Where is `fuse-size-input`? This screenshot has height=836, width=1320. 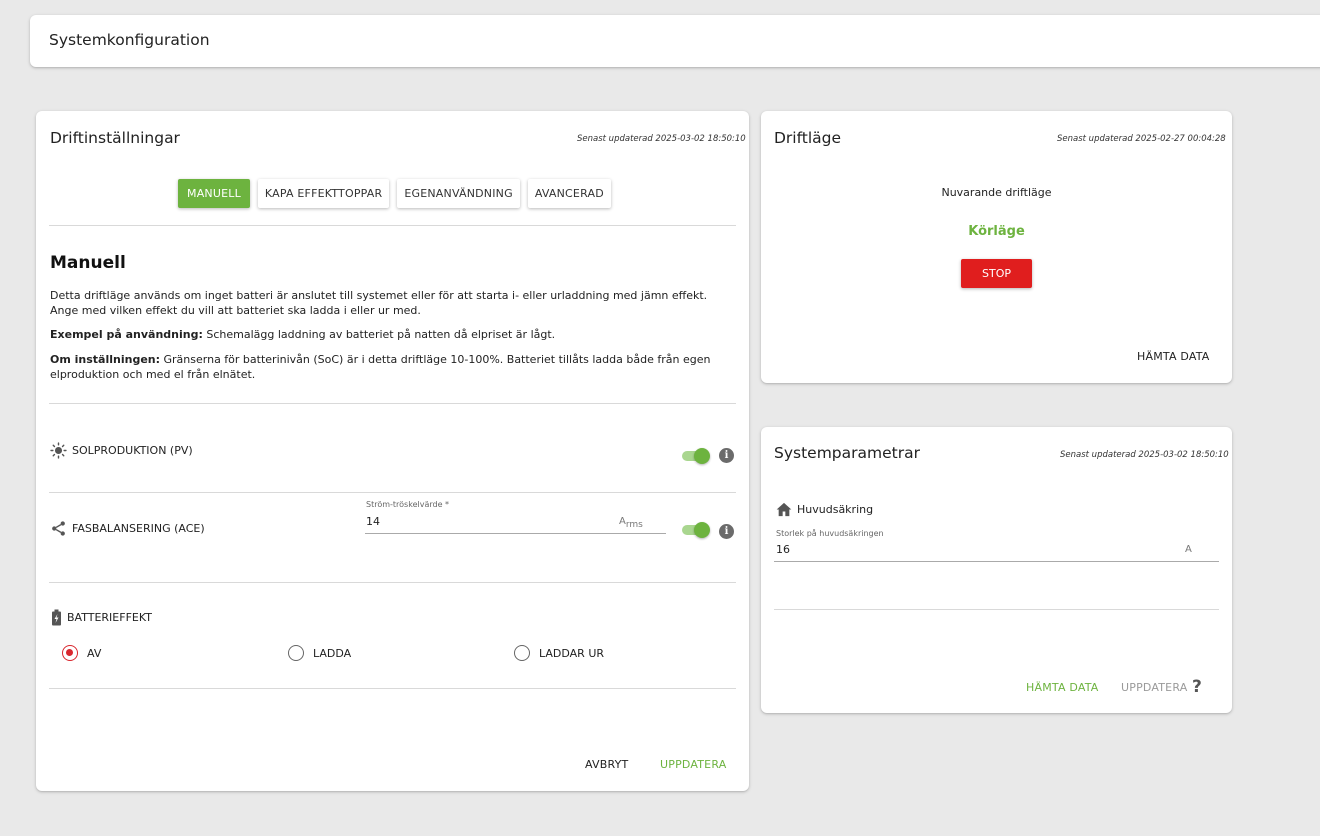
fuse-size-input is located at coordinates (926, 549).